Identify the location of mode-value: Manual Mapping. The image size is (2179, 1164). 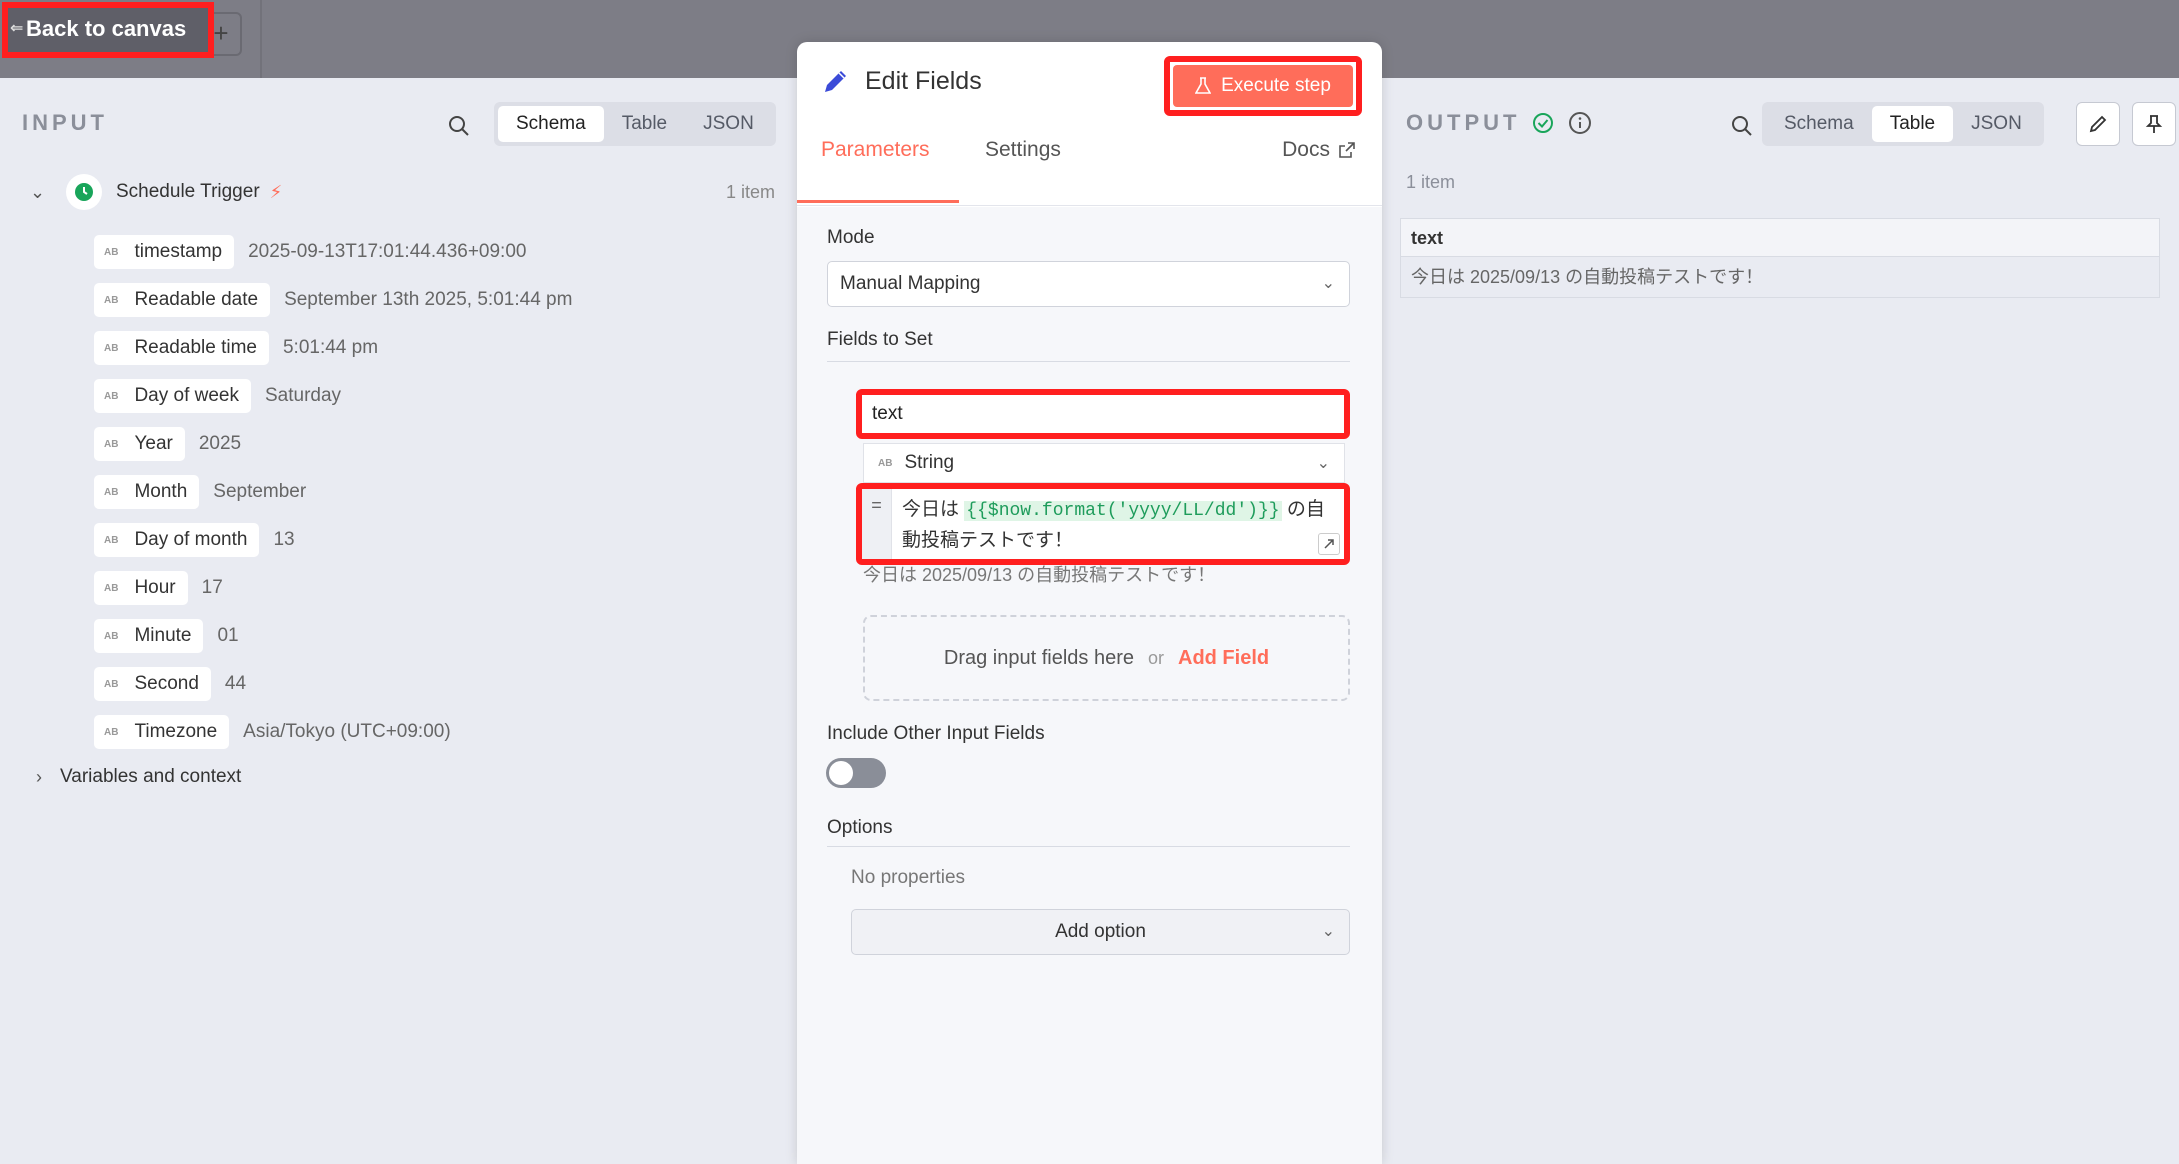
(910, 283).